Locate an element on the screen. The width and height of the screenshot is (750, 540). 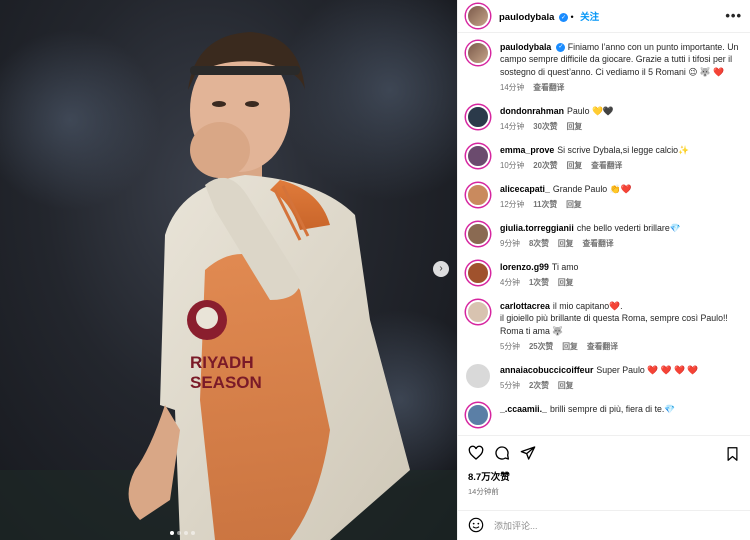
comment-text: Ti amo is located at coordinates (565, 266).